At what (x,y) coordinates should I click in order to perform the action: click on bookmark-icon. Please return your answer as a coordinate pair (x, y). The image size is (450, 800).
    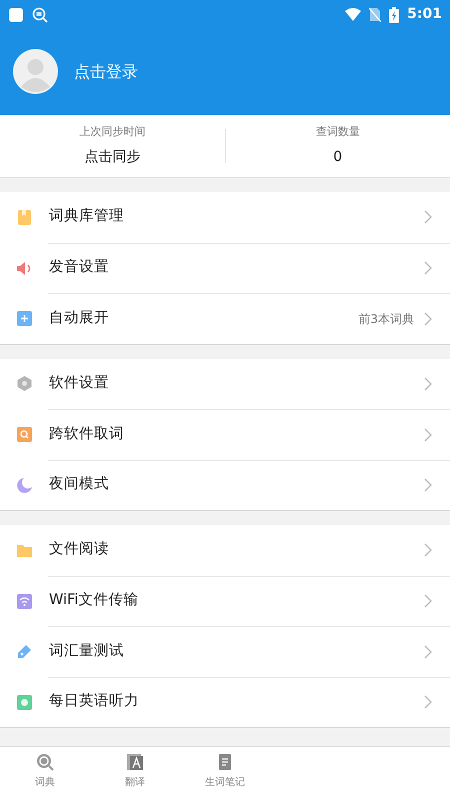
    Looking at the image, I should click on (24, 217).